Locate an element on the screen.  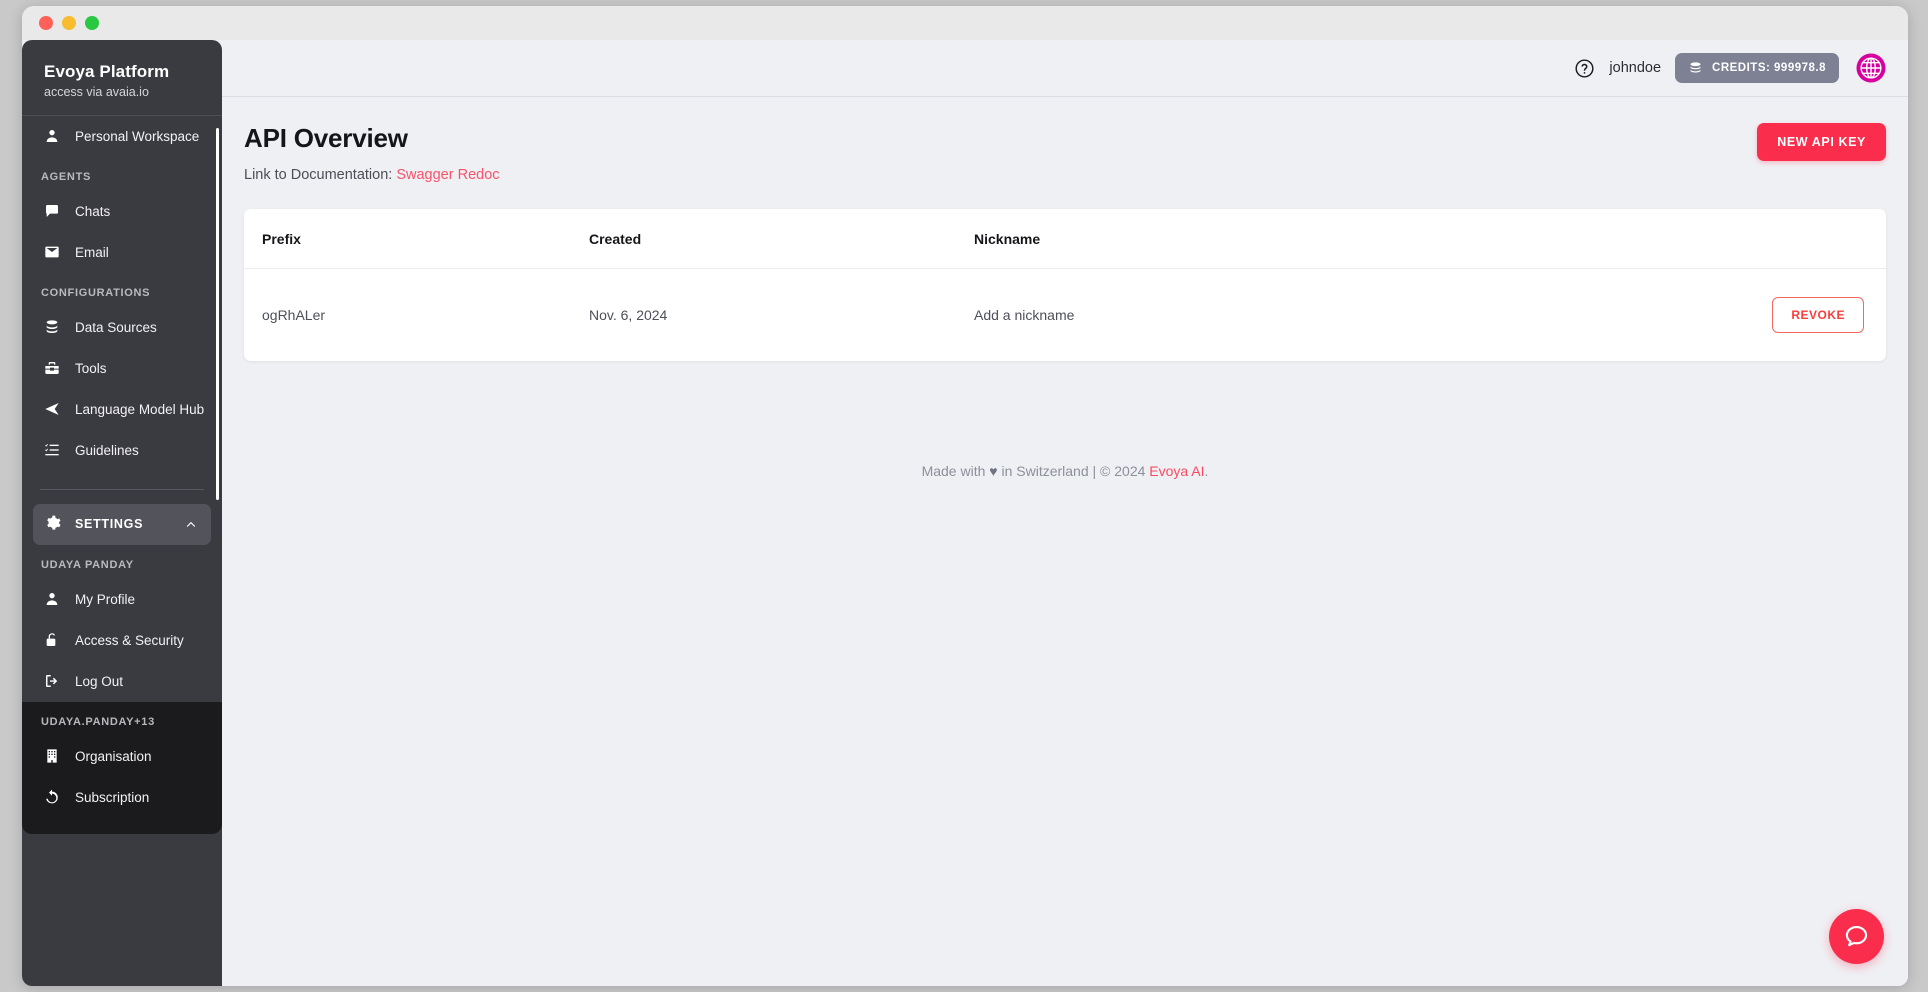
chevron-up-icon is located at coordinates (191, 524).